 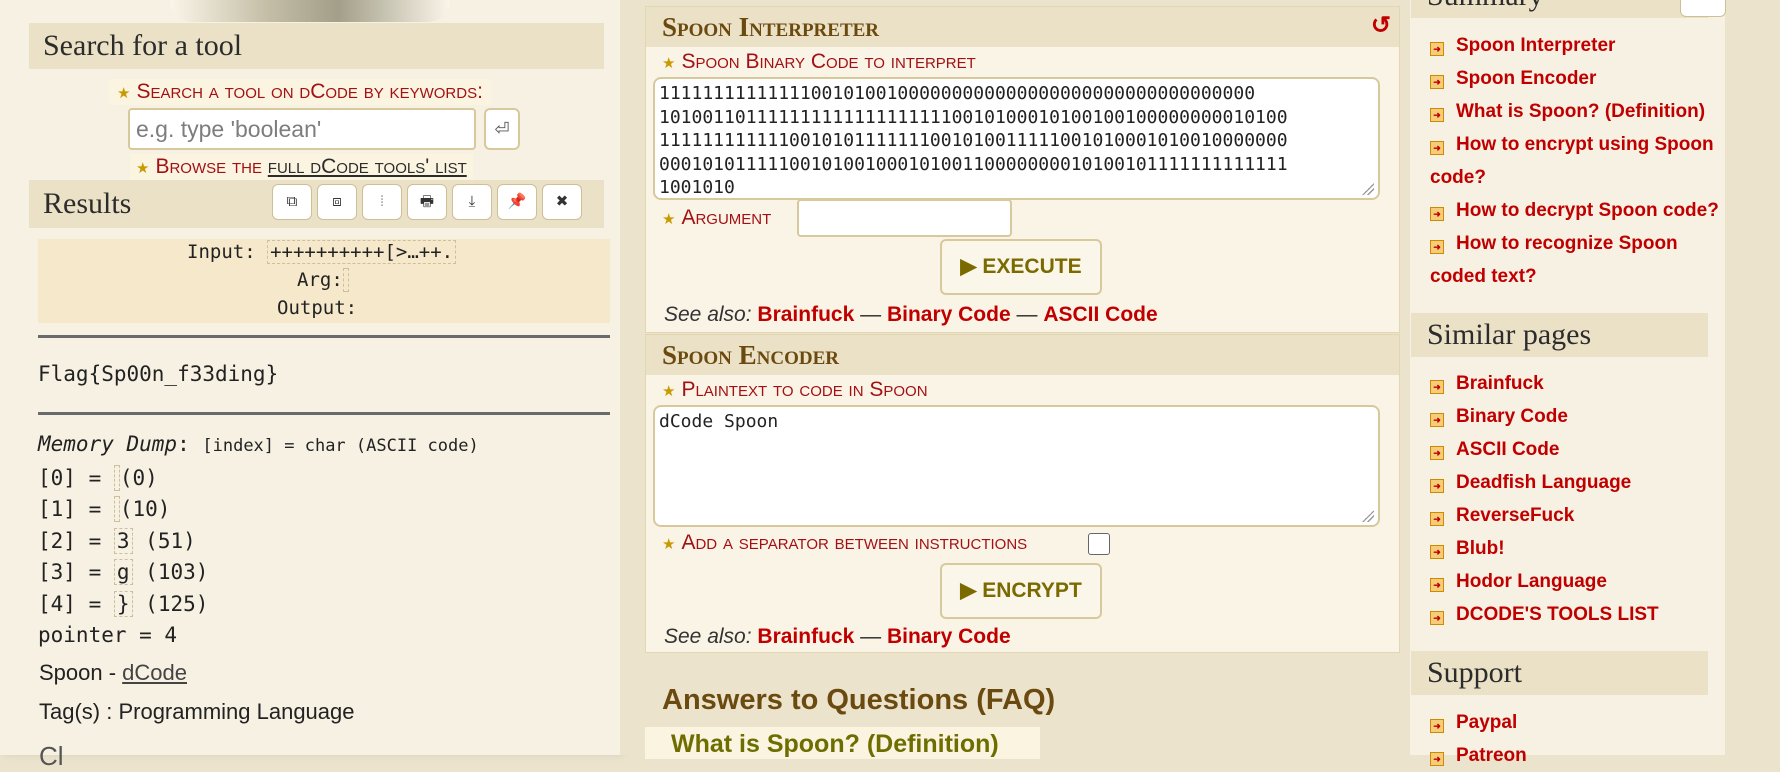 I want to click on dcode-link: dCode, so click(x=154, y=672).